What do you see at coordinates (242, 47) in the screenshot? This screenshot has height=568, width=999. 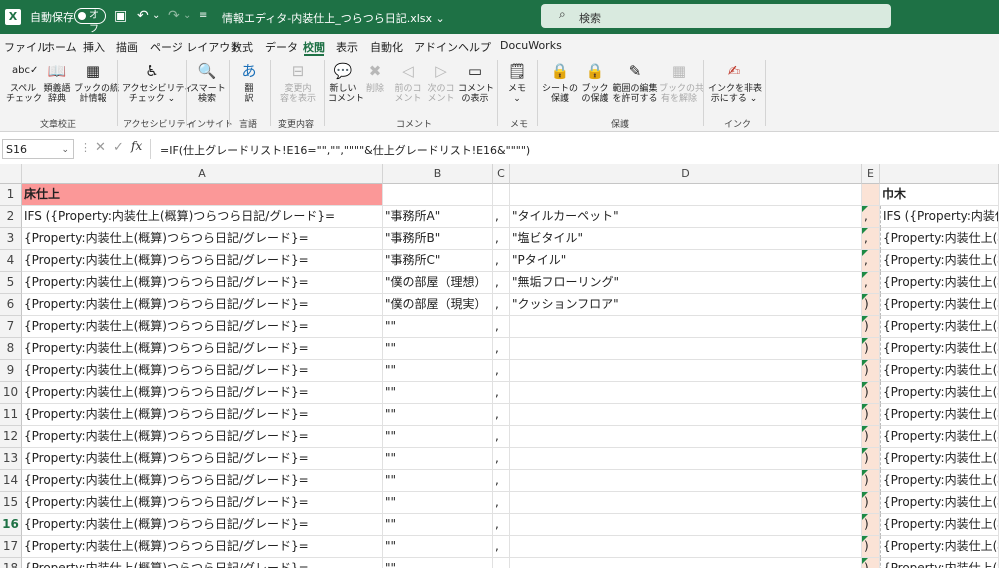 I see `tab-formulas: 数式` at bounding box center [242, 47].